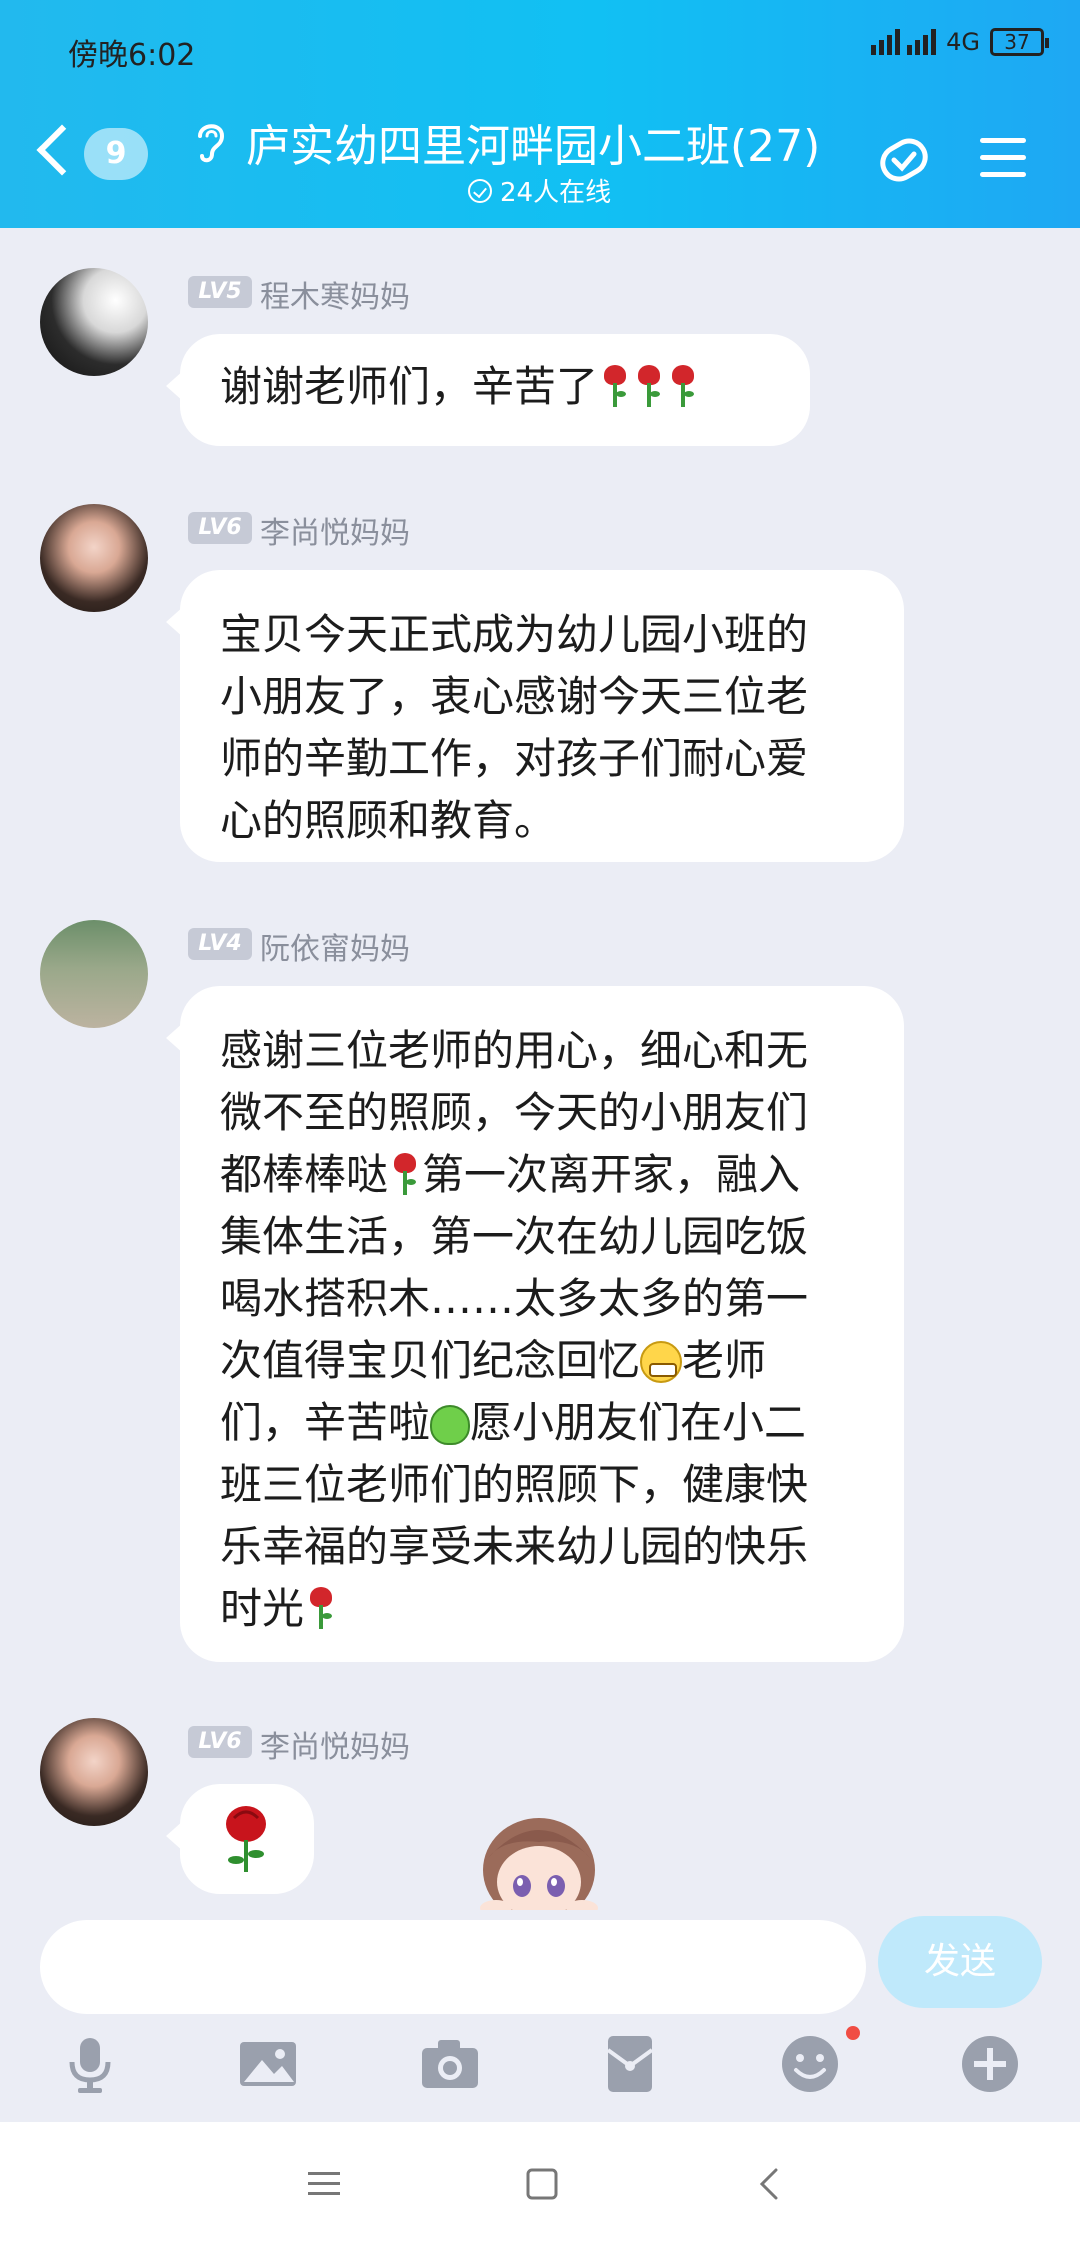 This screenshot has width=1080, height=2248. What do you see at coordinates (904, 42) in the screenshot?
I see `signal-icon` at bounding box center [904, 42].